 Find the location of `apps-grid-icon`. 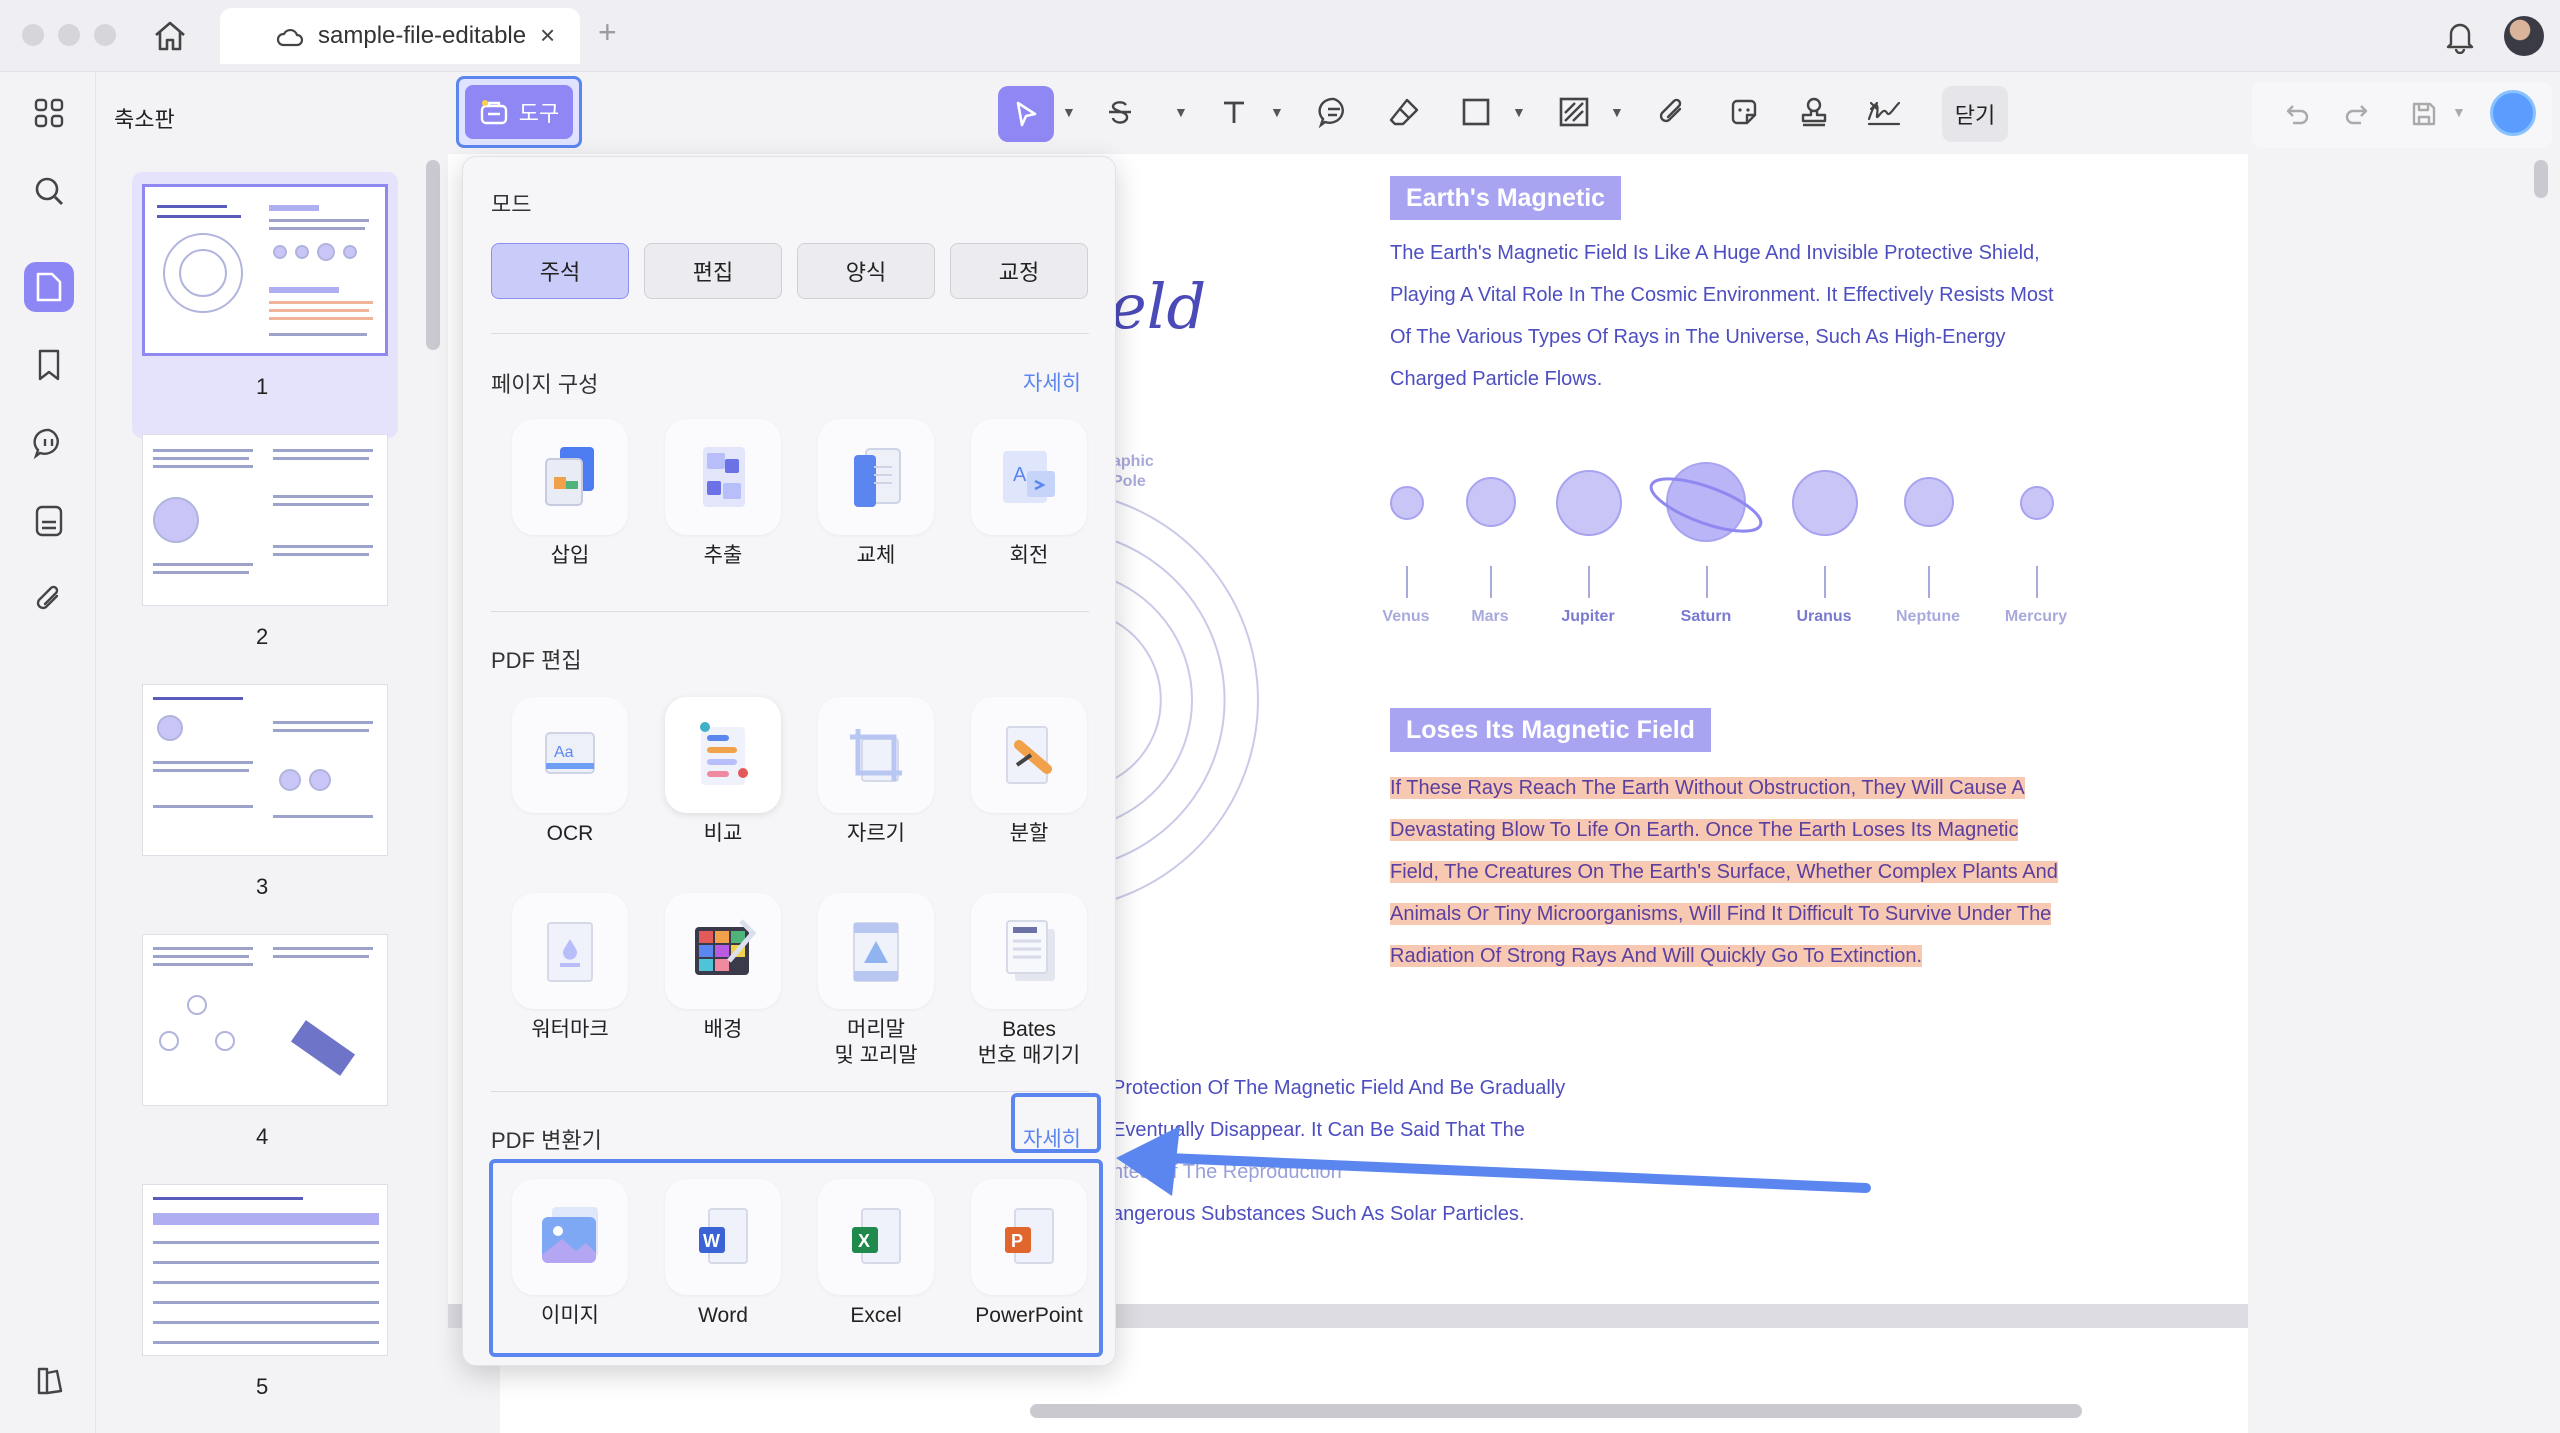

apps-grid-icon is located at coordinates (49, 113).